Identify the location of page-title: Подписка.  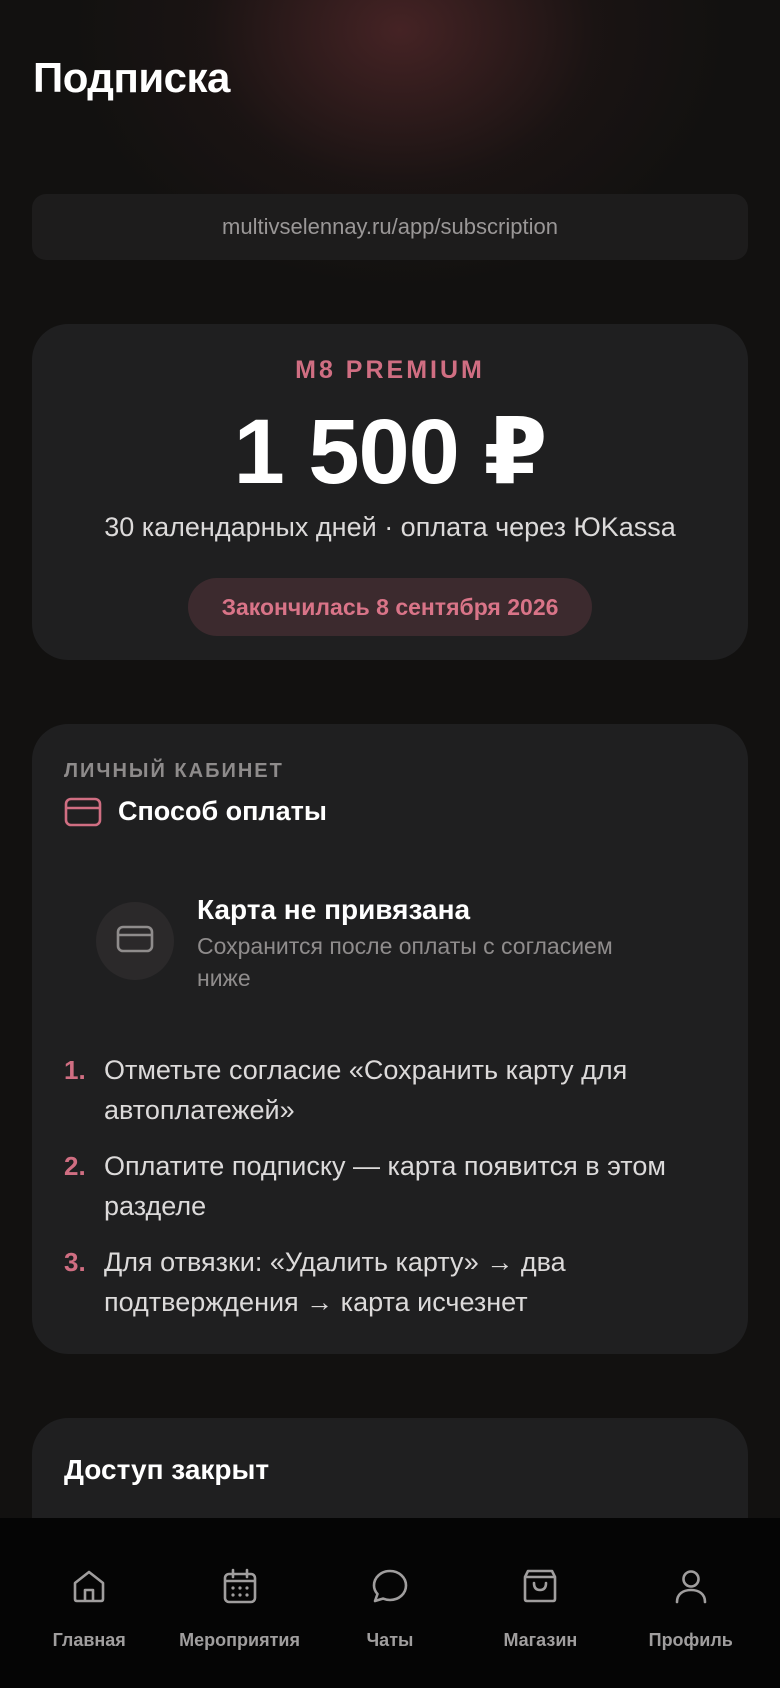
(131, 77).